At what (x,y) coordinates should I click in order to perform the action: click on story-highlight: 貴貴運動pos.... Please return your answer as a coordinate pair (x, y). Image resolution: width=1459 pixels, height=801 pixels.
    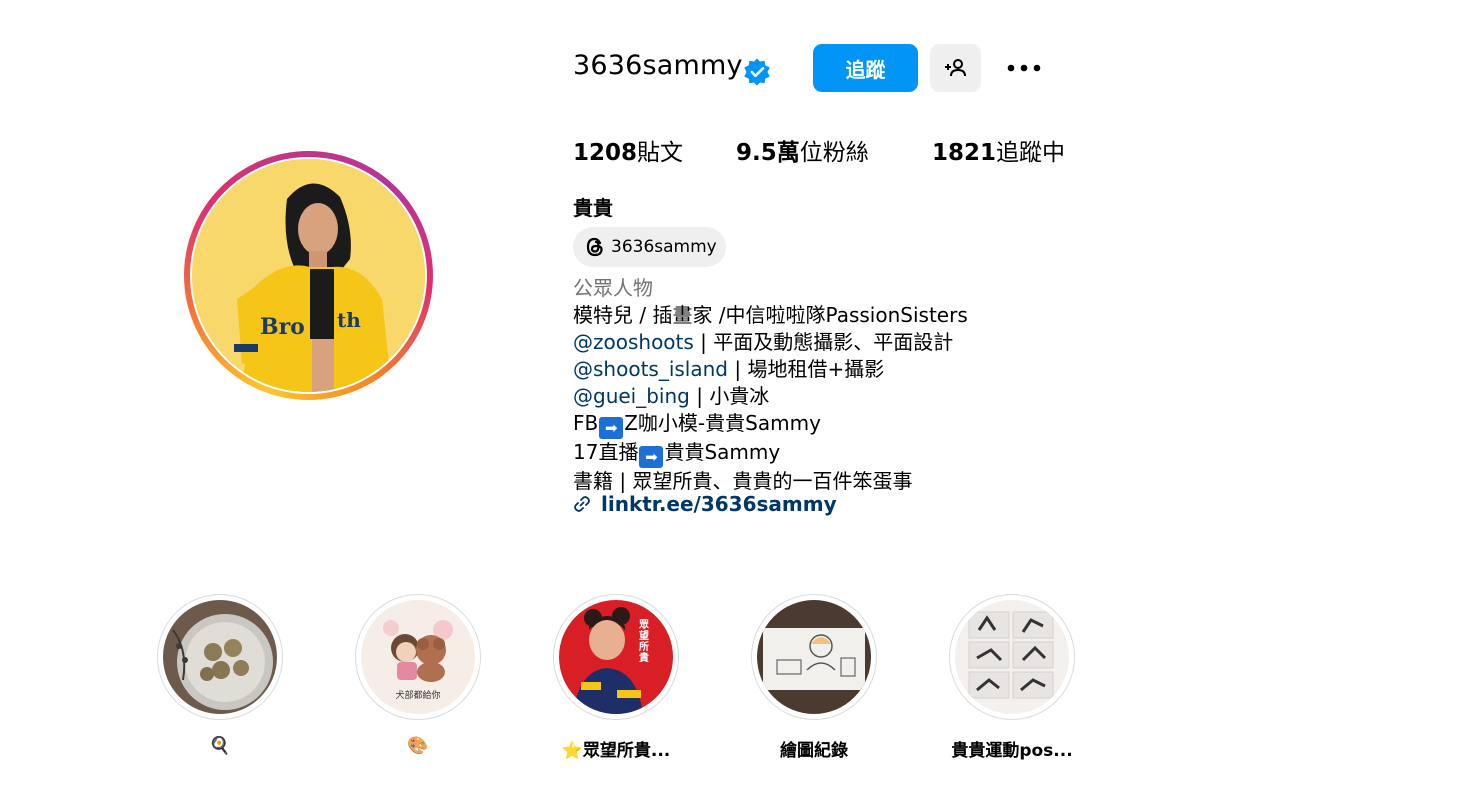
    Looking at the image, I should click on (1012, 677).